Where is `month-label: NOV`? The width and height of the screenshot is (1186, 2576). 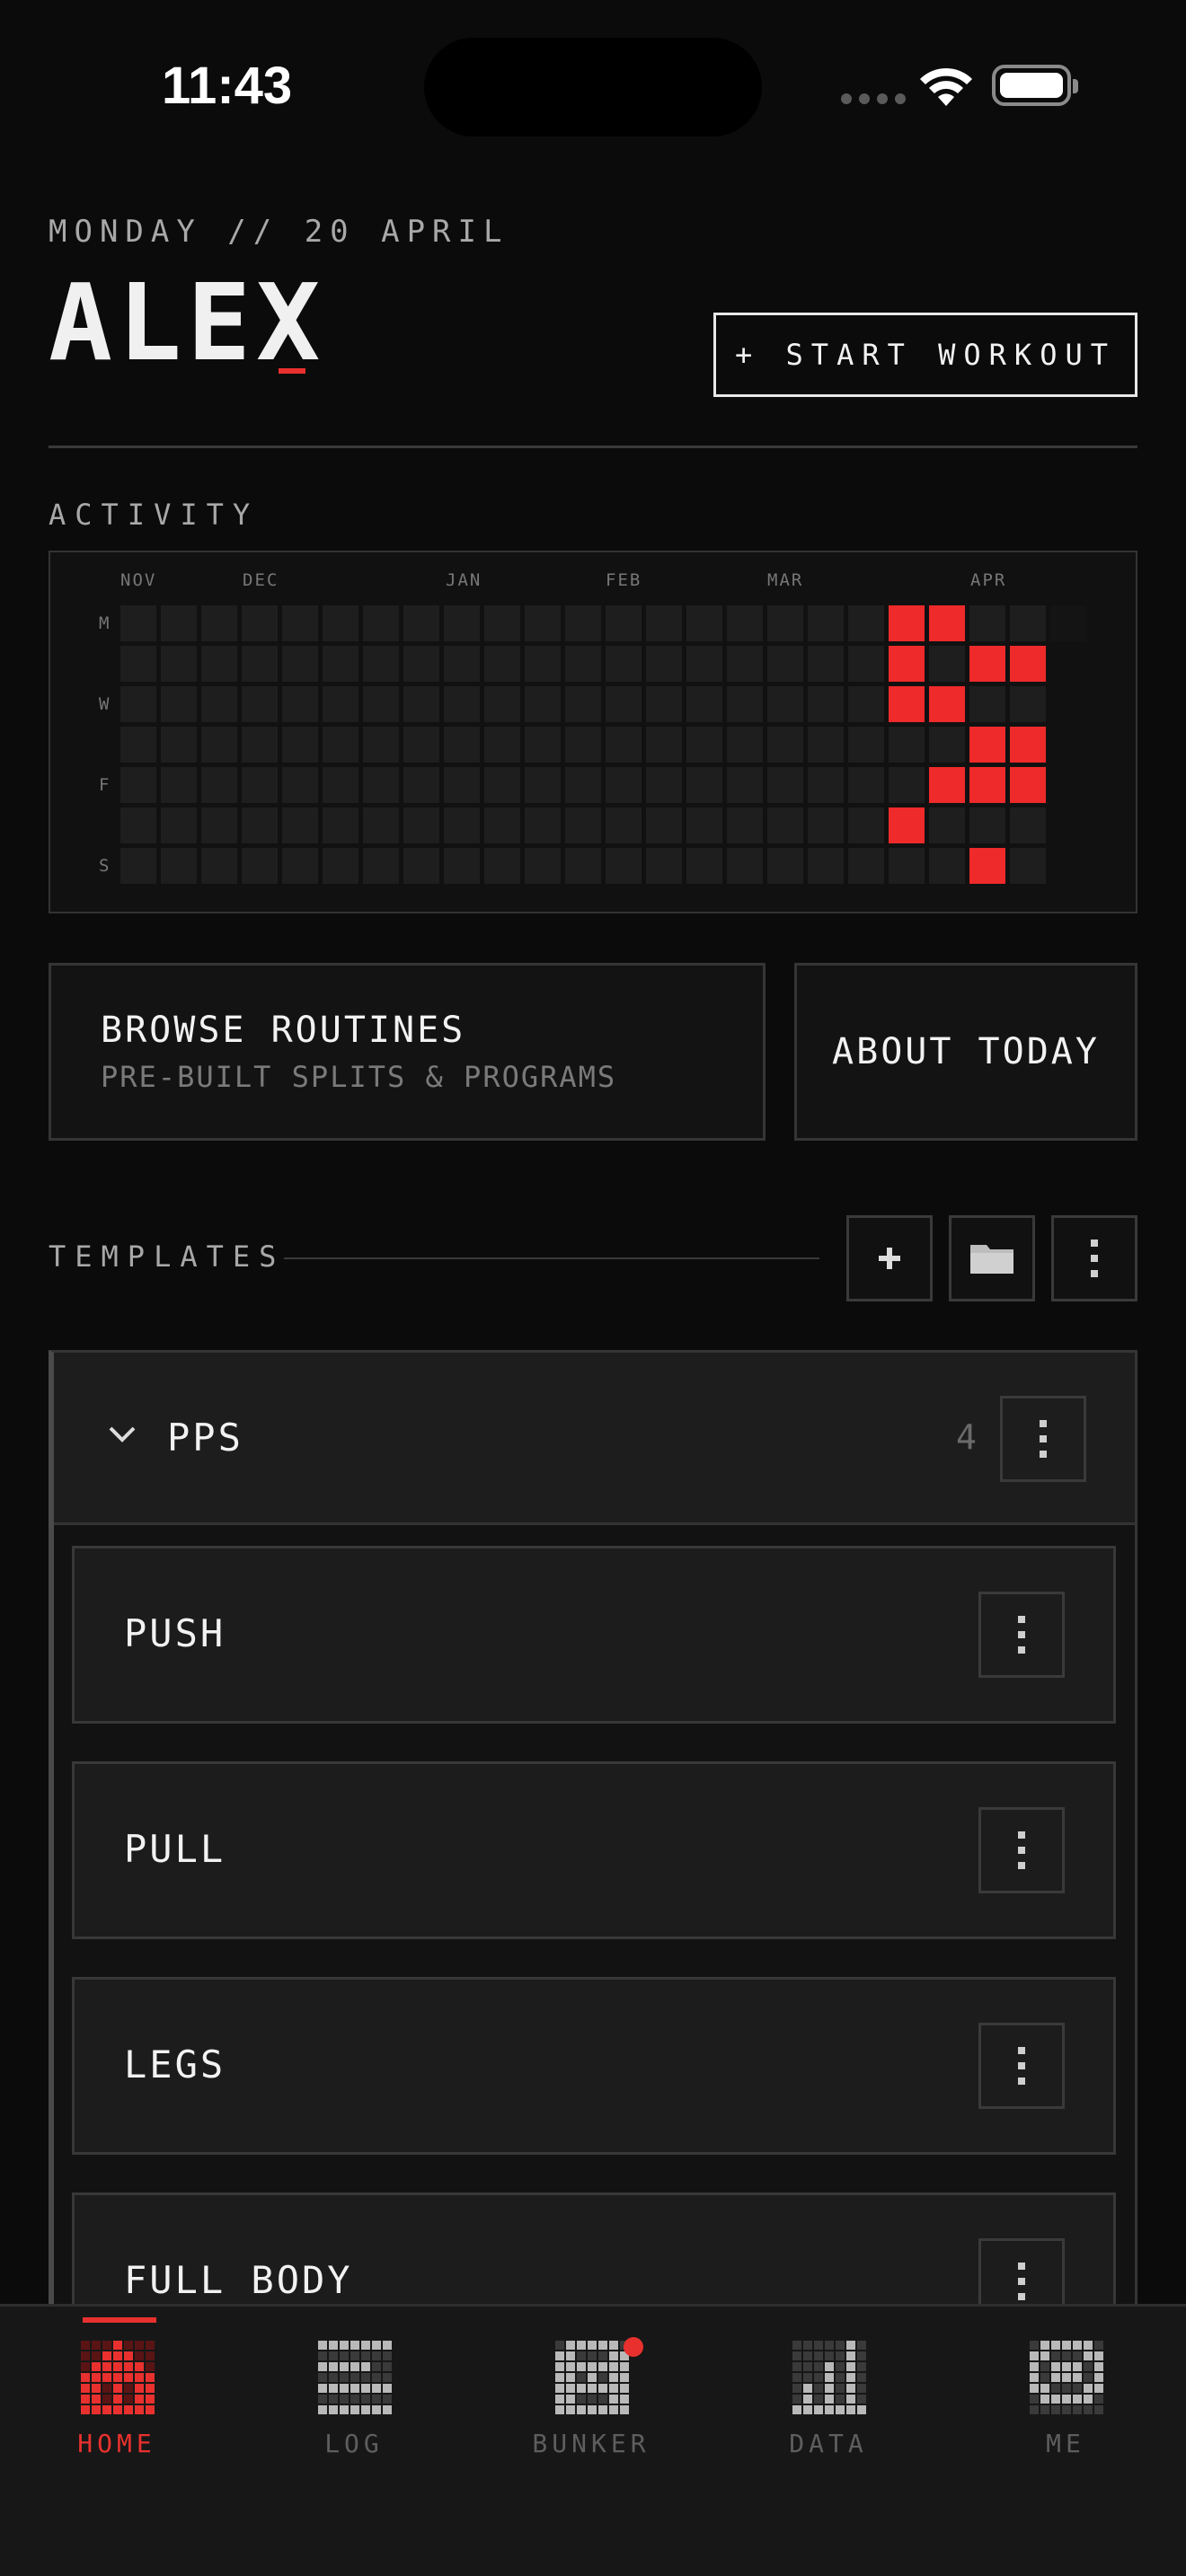
month-label: NOV is located at coordinates (138, 580).